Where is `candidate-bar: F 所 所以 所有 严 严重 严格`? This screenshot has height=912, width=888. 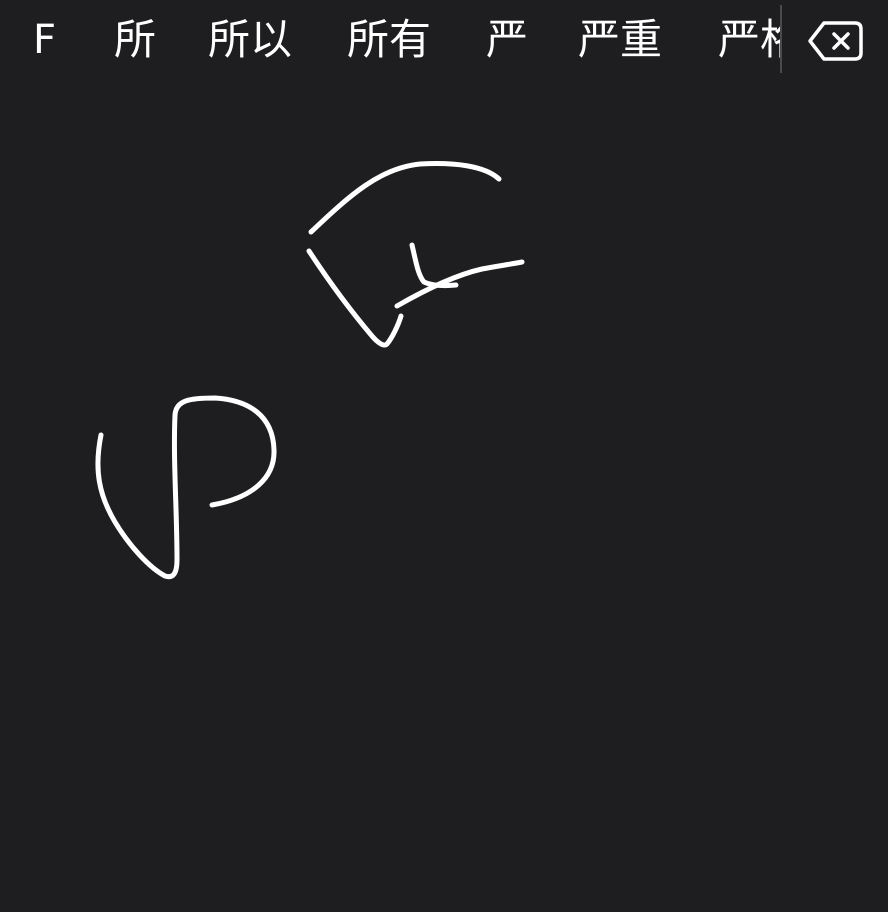
candidate-bar: F 所 所以 所有 严 严重 严格 is located at coordinates (444, 41).